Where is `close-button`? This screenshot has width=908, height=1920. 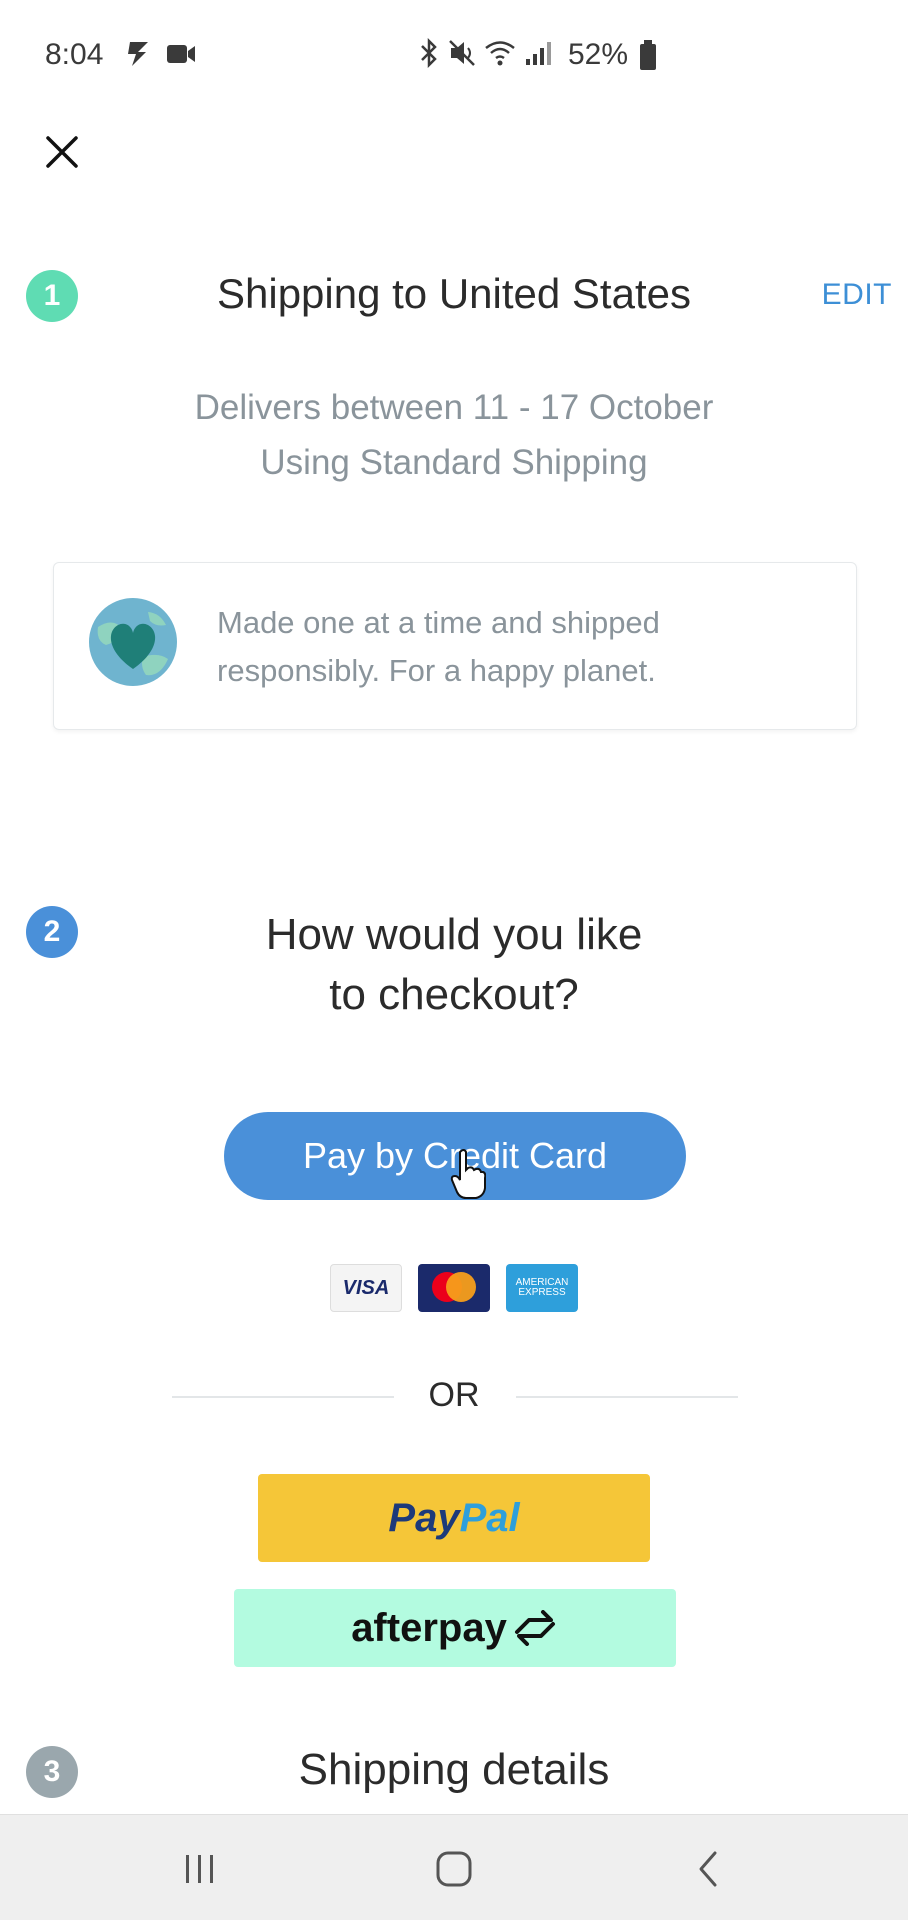
close-button is located at coordinates (62, 152).